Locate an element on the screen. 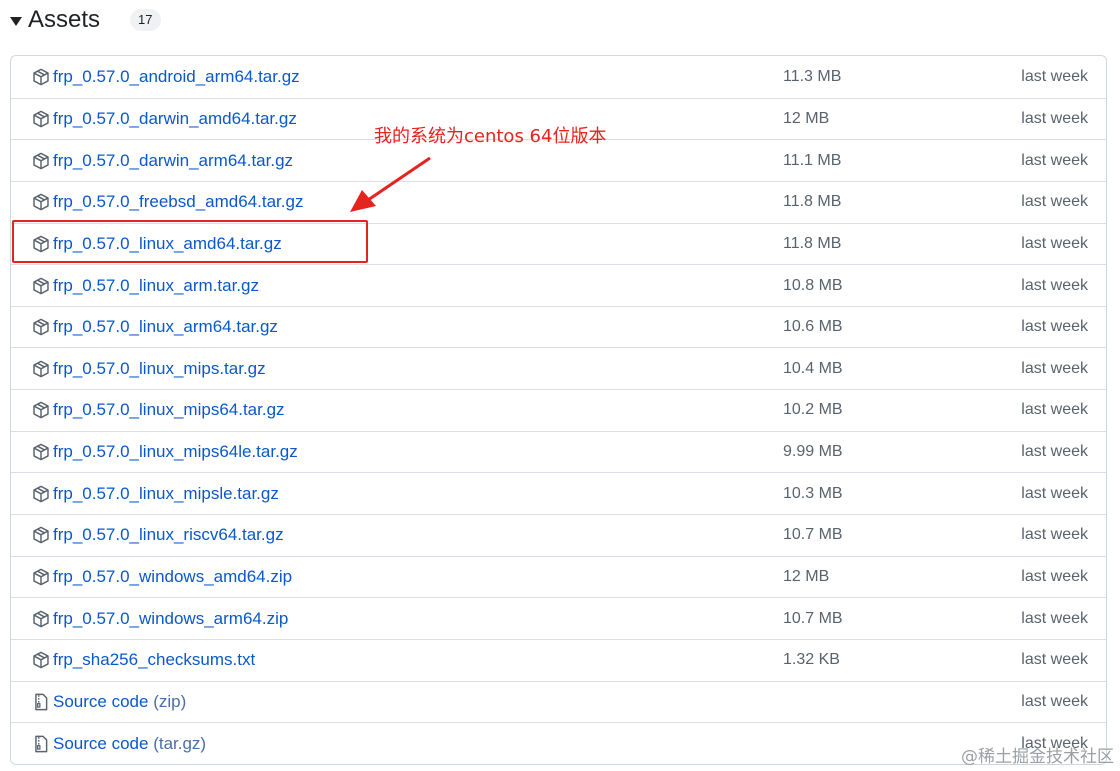 Image resolution: width=1120 pixels, height=771 pixels. asset-link: frp_0.57.0_freebsd_amd64.tar.gz is located at coordinates (178, 202).